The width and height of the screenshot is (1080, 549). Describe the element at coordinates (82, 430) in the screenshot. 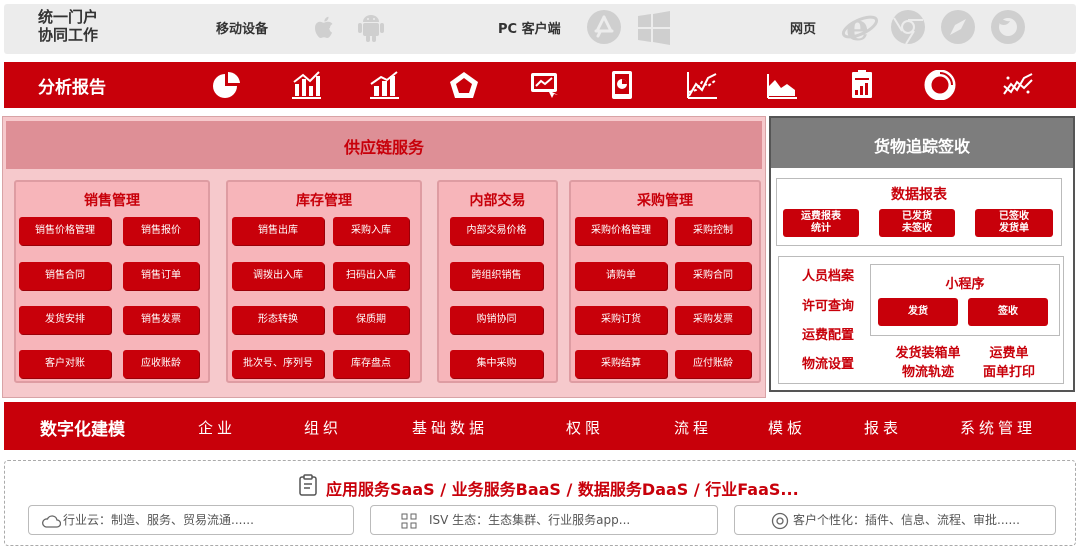

I see `digital-modeling-title: 数字化建模` at that location.